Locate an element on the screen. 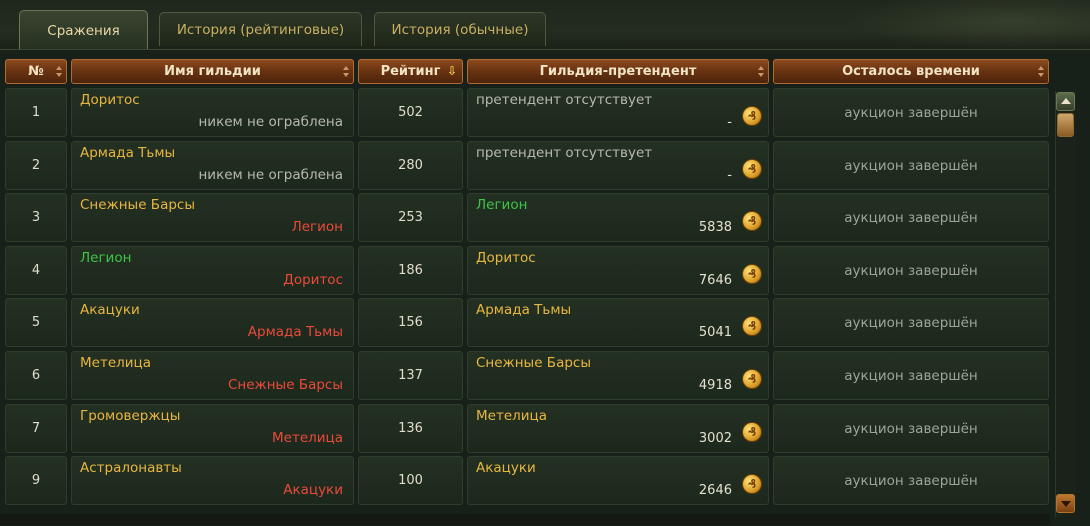 This screenshot has height=526, width=1090. tab-history-rated: История (рейтинговые) is located at coordinates (260, 29).